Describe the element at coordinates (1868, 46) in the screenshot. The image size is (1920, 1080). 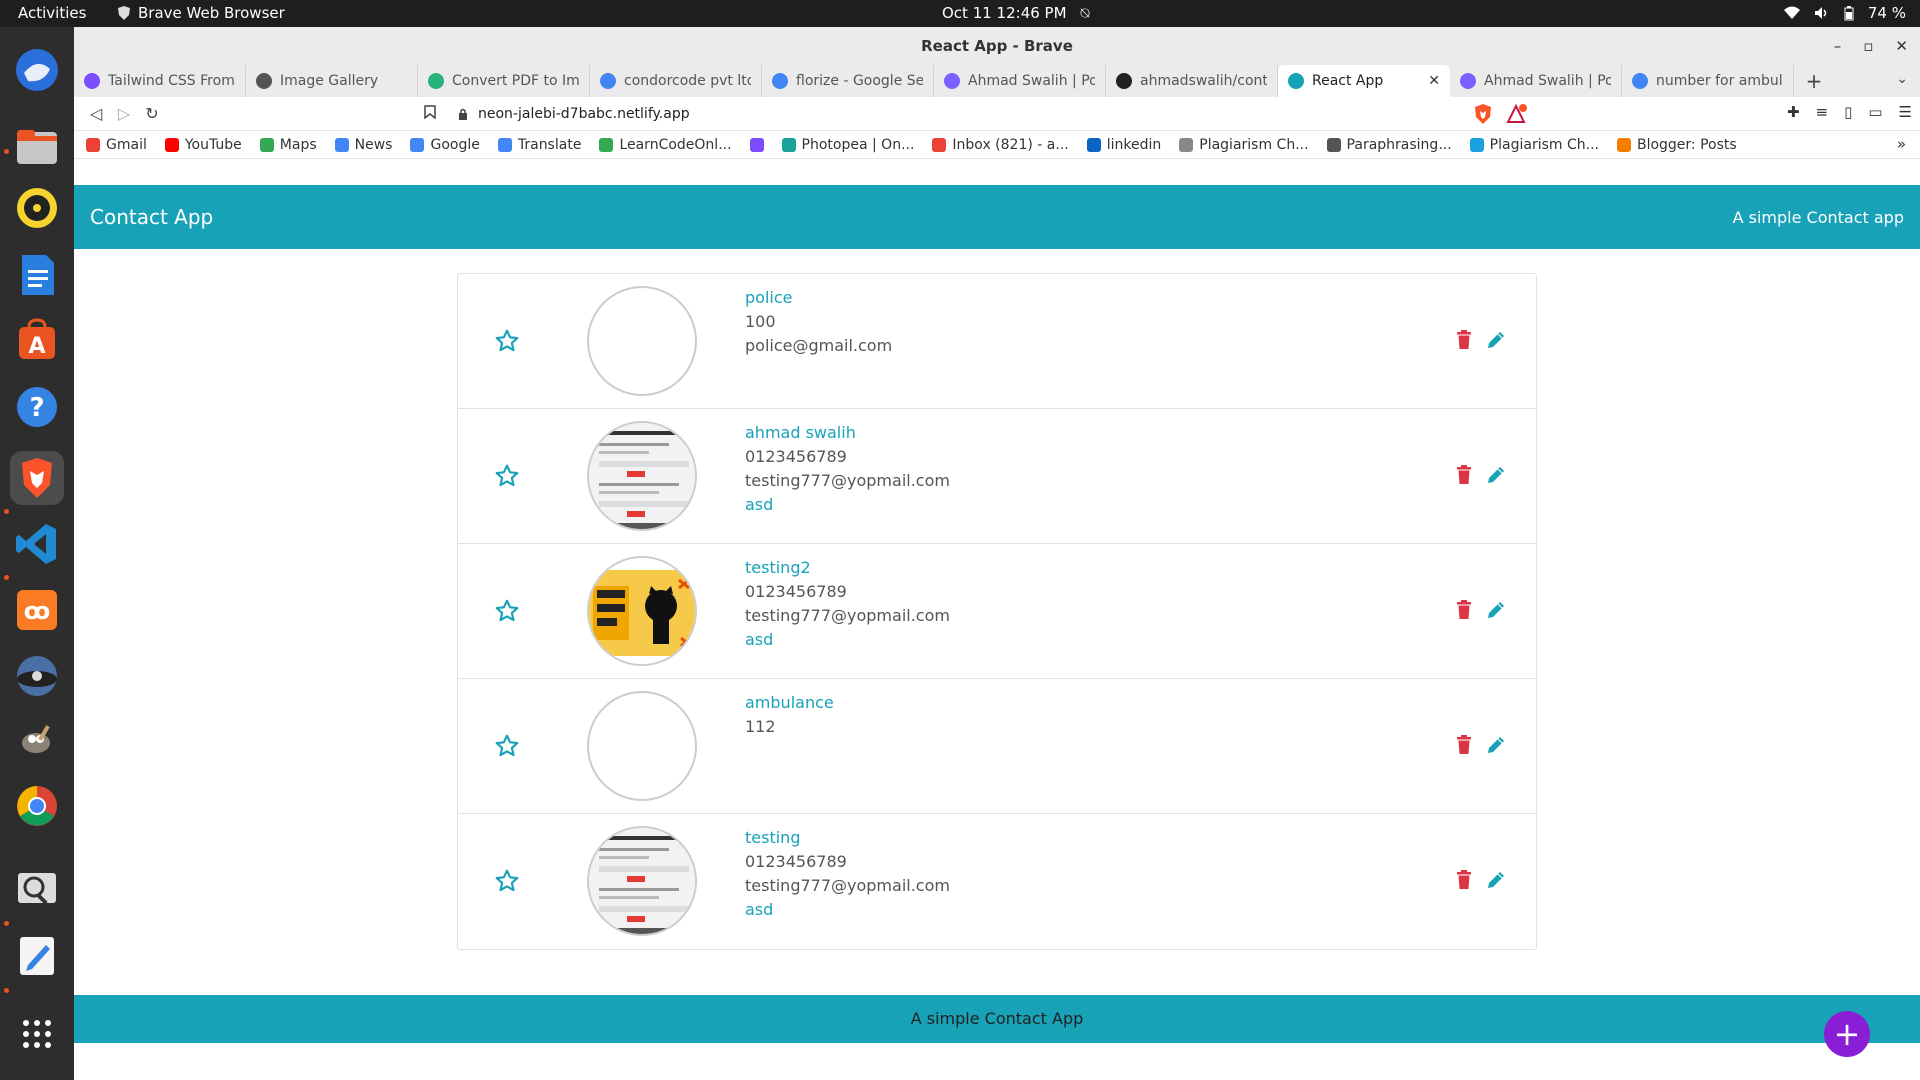
I see `maximize-icon: ▫` at that location.